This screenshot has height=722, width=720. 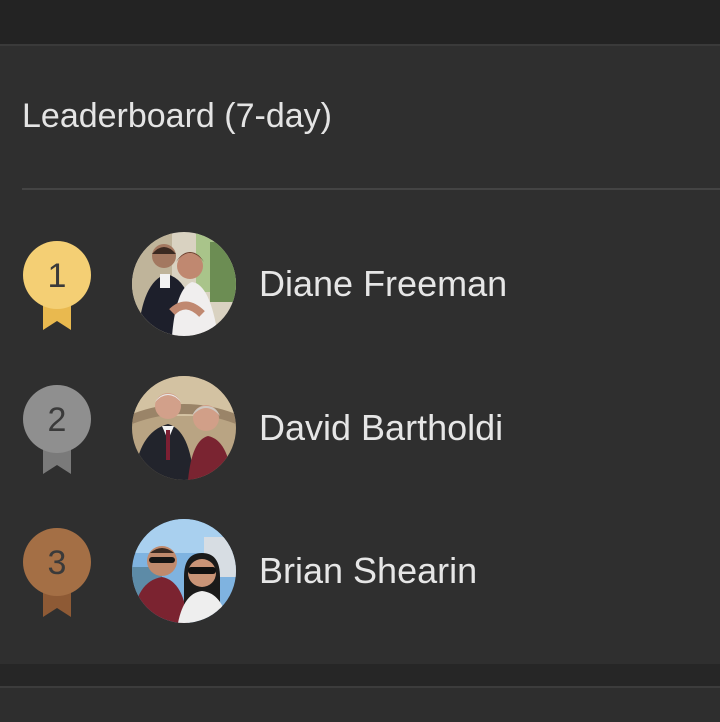 I want to click on title-divider, so click(x=371, y=189).